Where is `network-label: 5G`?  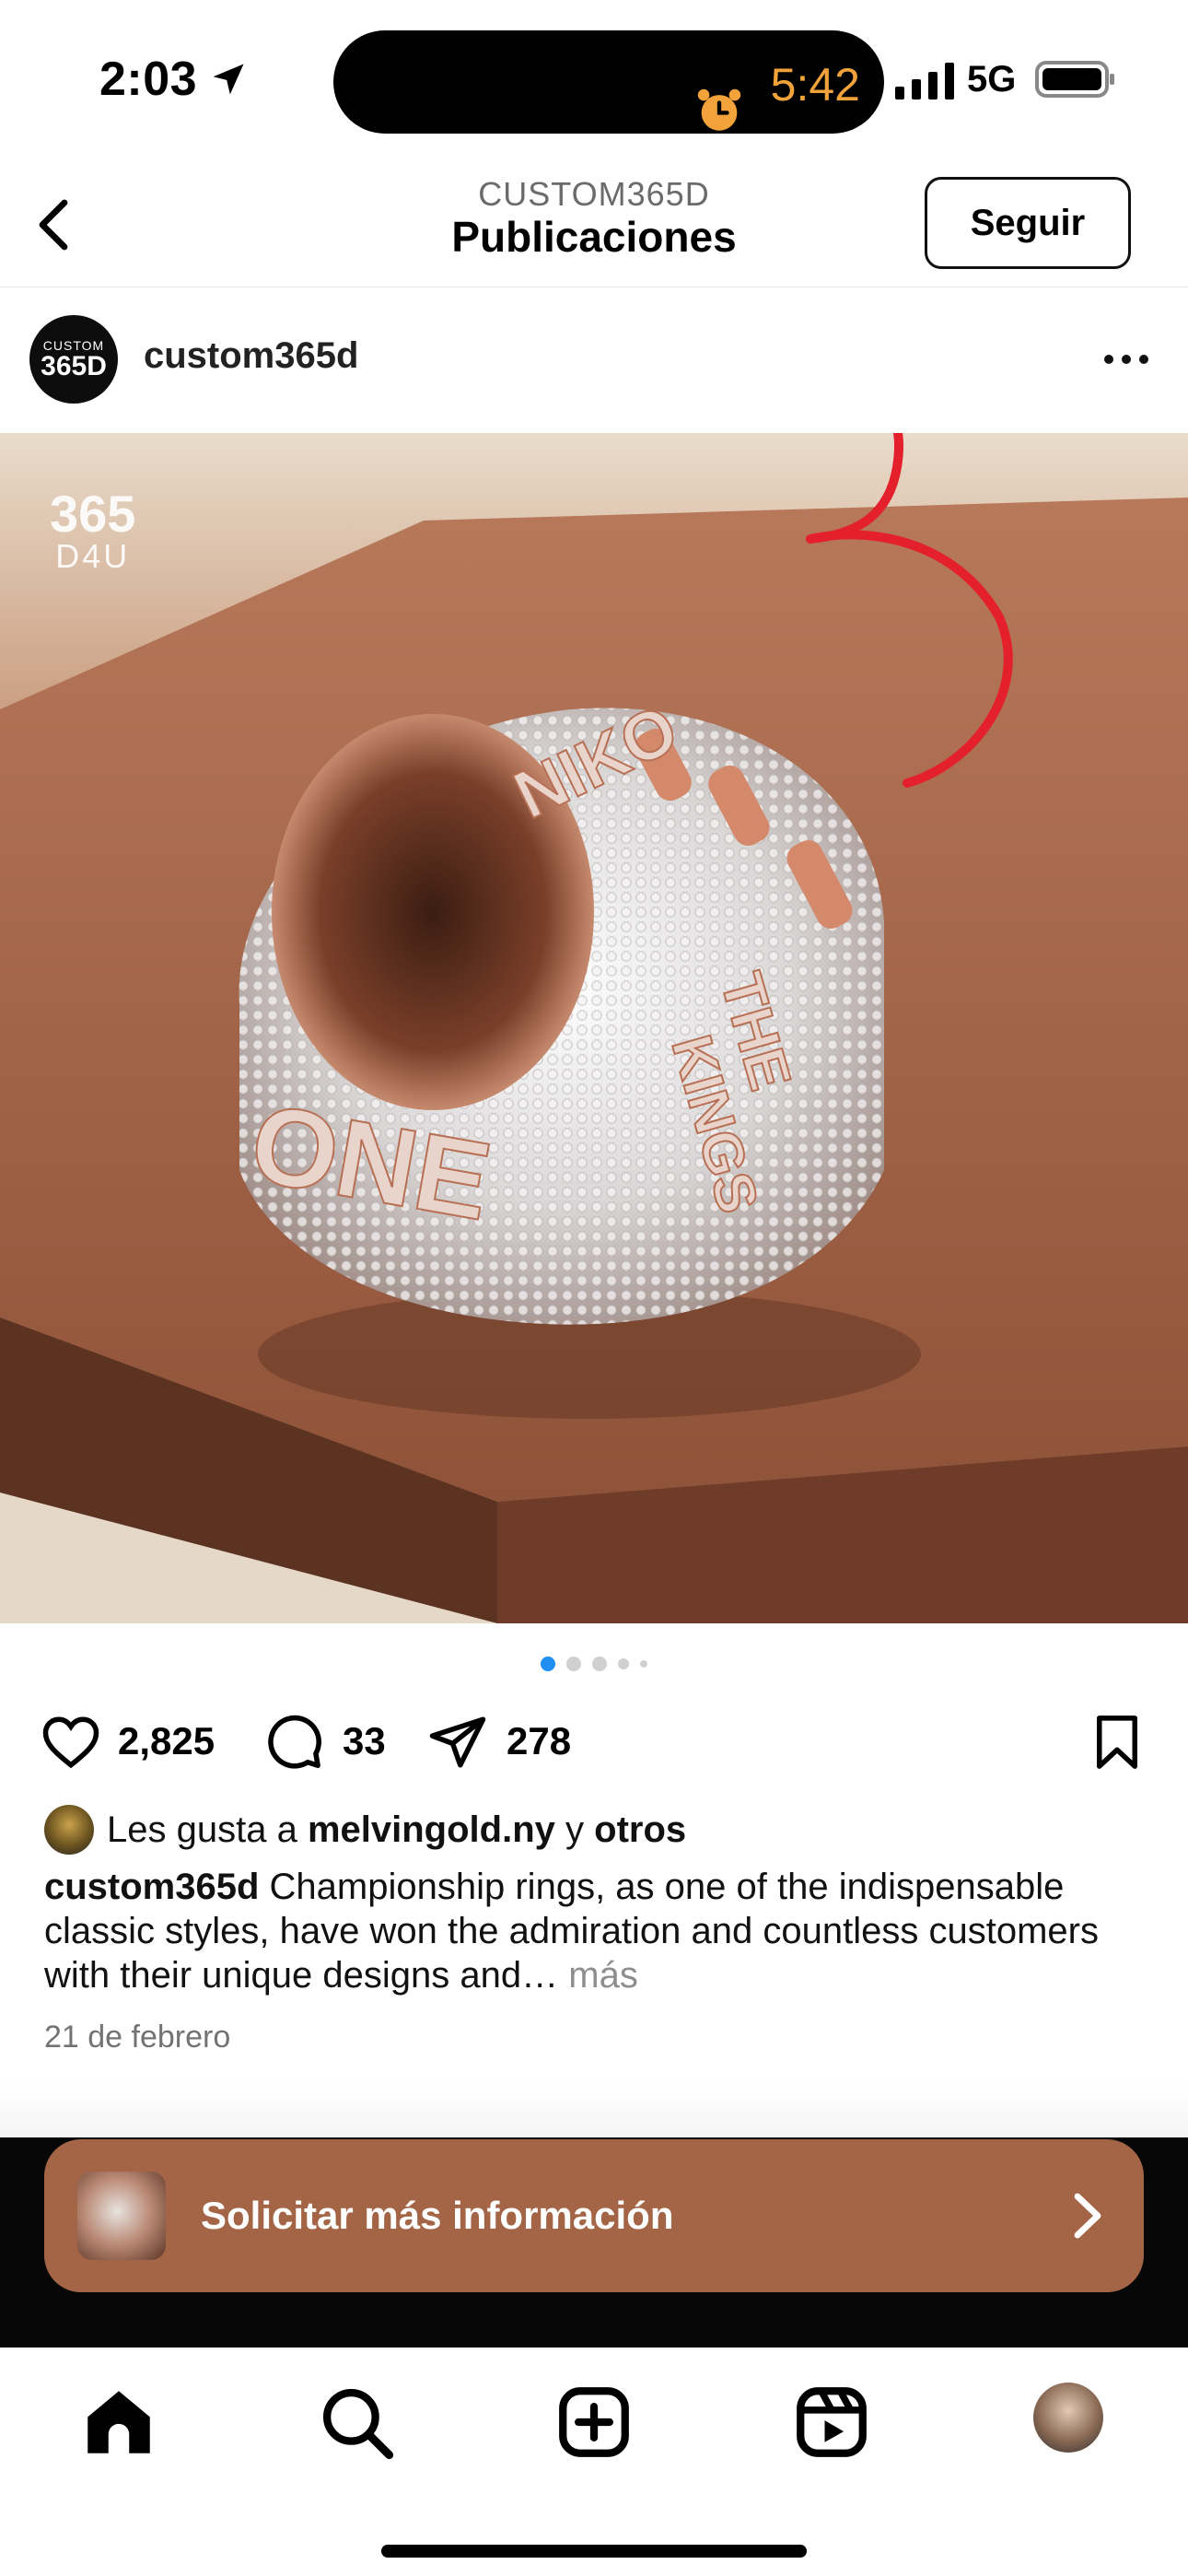
network-label: 5G is located at coordinates (992, 79).